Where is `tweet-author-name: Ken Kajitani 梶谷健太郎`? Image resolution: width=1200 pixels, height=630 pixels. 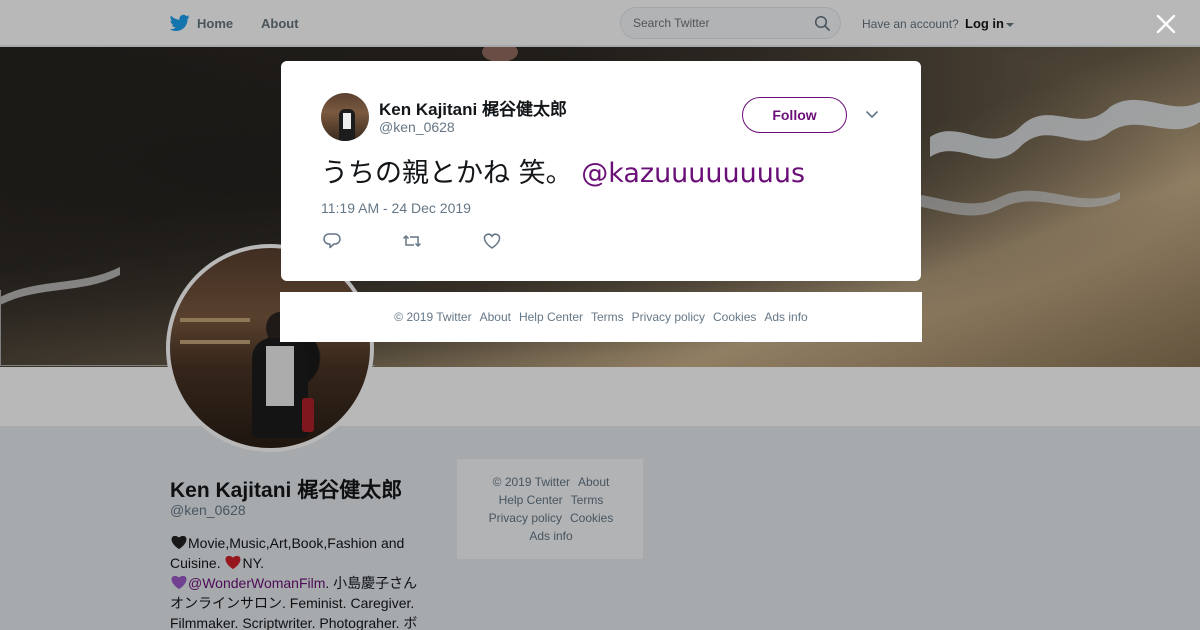
tweet-author-name: Ken Kajitani 梶谷健太郎 is located at coordinates (473, 107).